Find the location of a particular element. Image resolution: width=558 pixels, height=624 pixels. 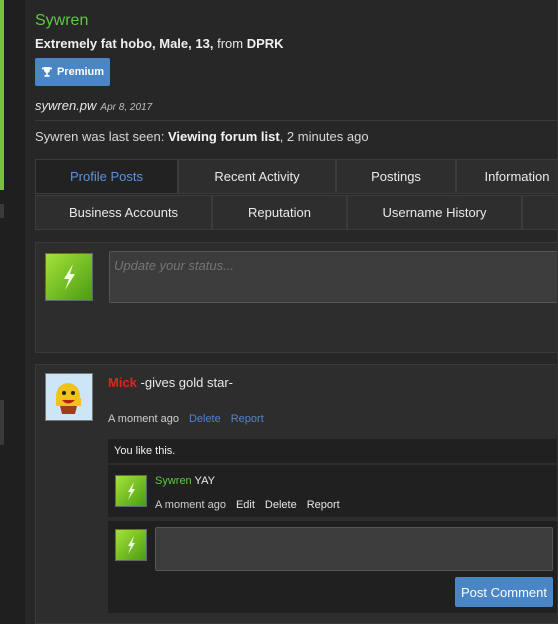

last-seen-activity: Viewing forum list is located at coordinates (224, 136).